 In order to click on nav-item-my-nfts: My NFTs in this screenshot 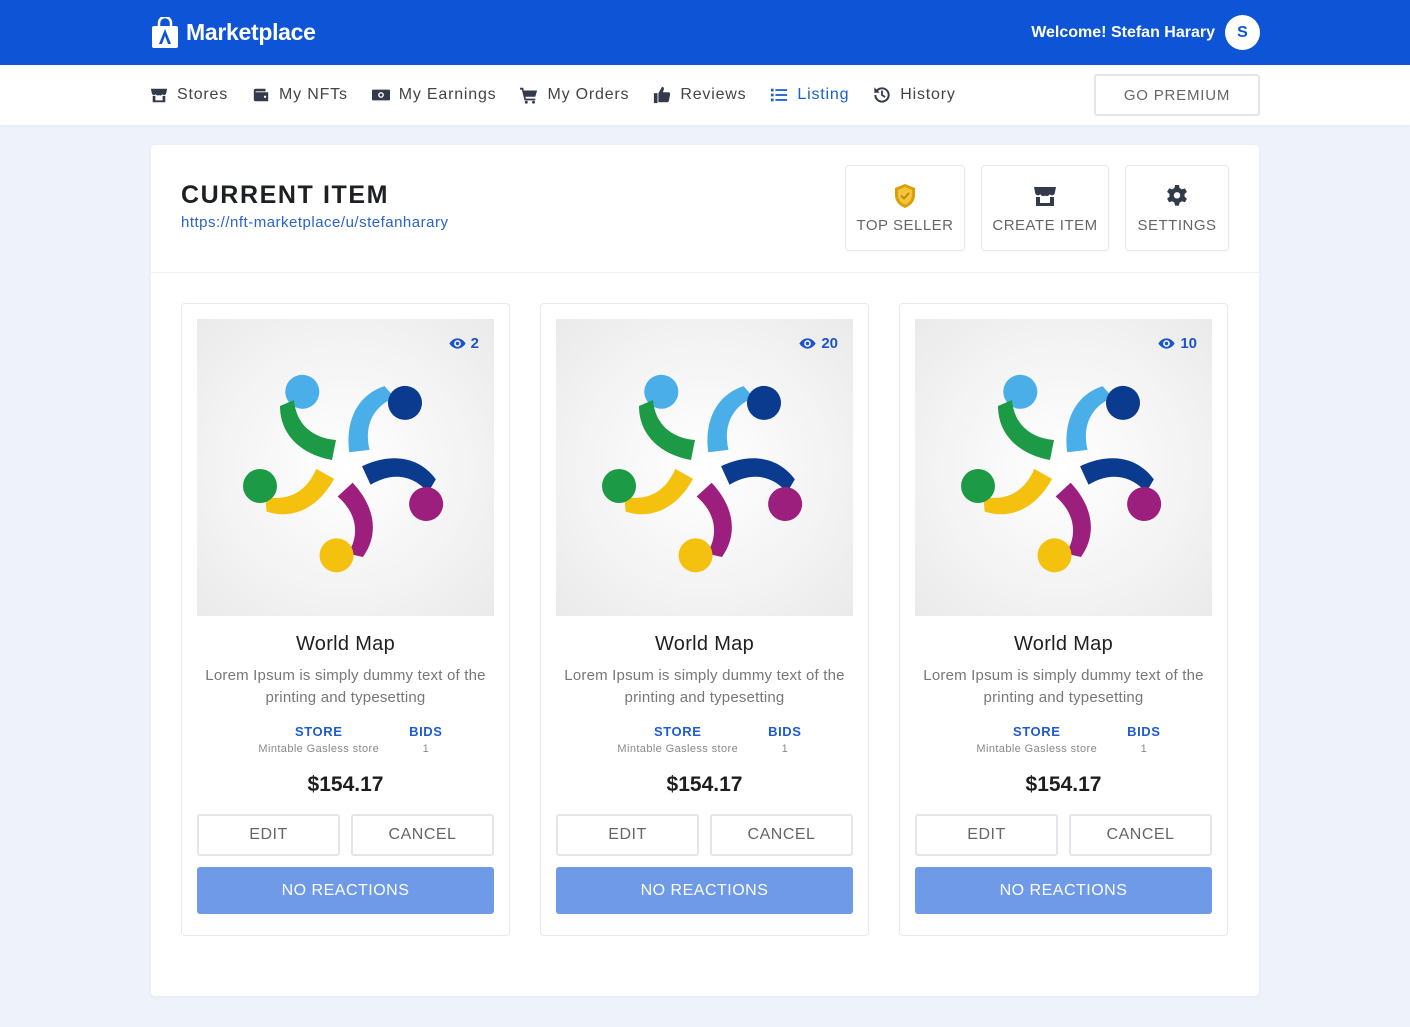, I will do `click(300, 95)`.